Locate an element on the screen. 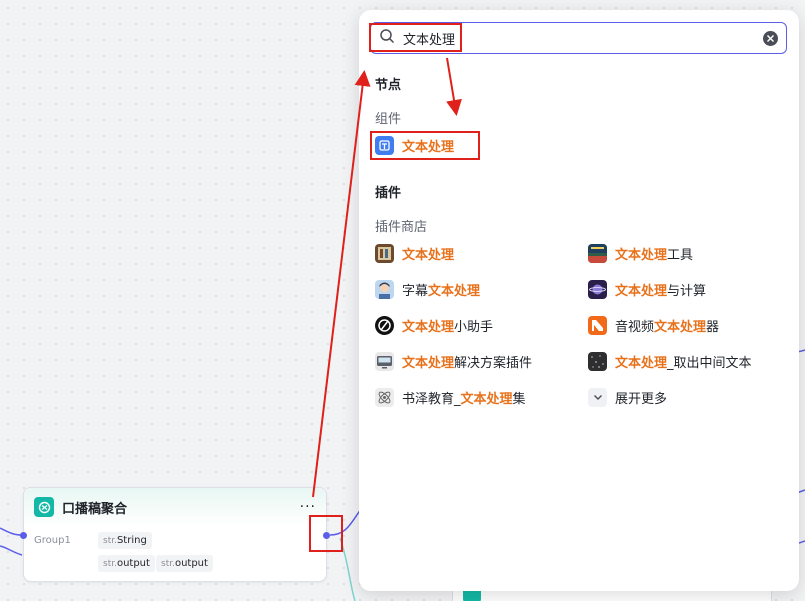  input-type-tag: str.String is located at coordinates (125, 540).